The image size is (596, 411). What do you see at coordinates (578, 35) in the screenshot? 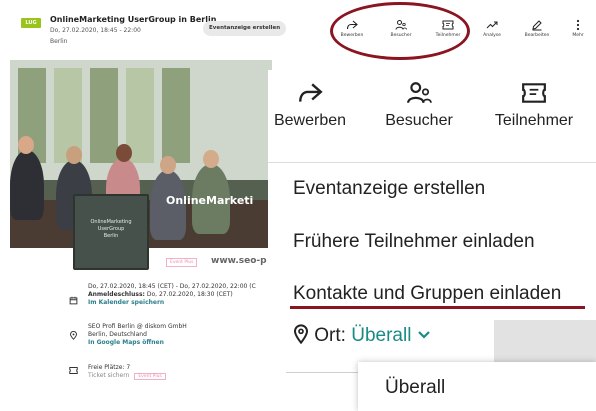
I see `tool-label: Mehr` at bounding box center [578, 35].